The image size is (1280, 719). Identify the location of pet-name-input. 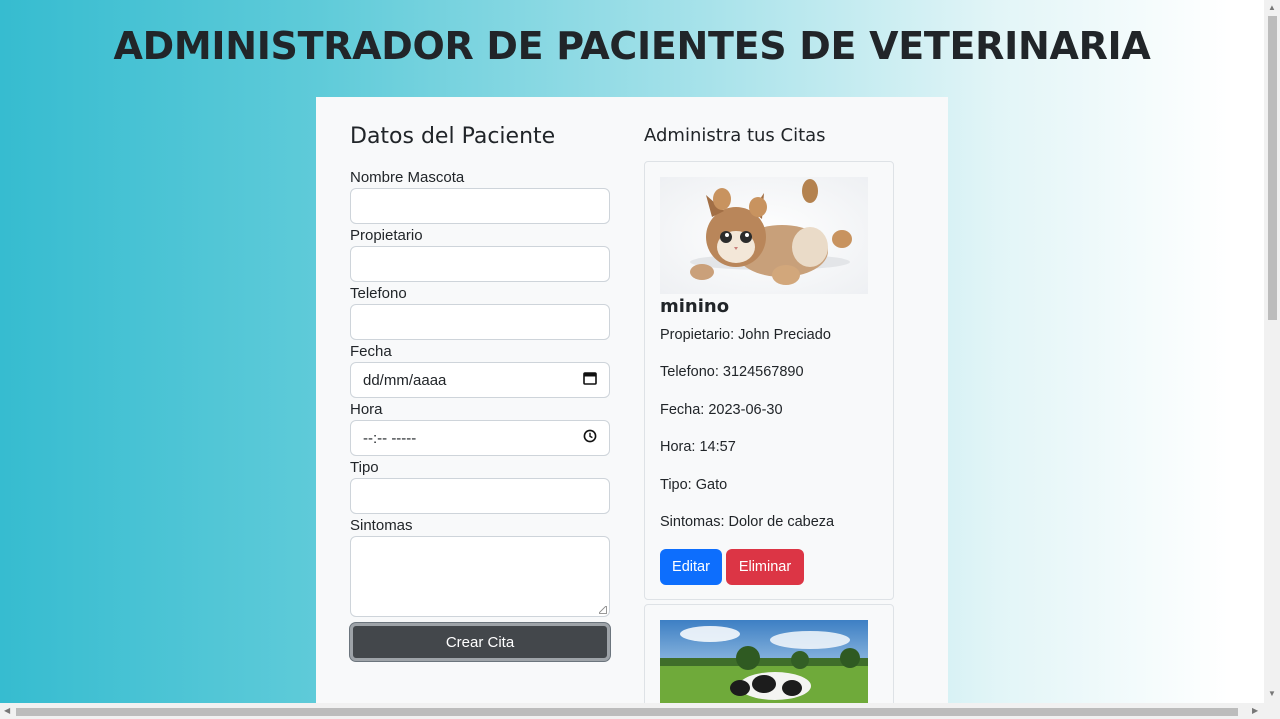
(480, 206).